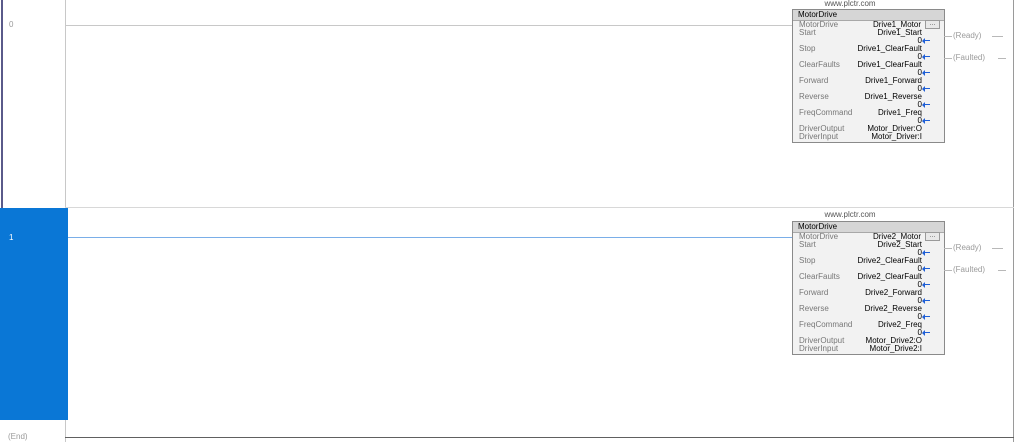  What do you see at coordinates (850, 4) in the screenshot?
I see `website-label-0: www.plctr.com` at bounding box center [850, 4].